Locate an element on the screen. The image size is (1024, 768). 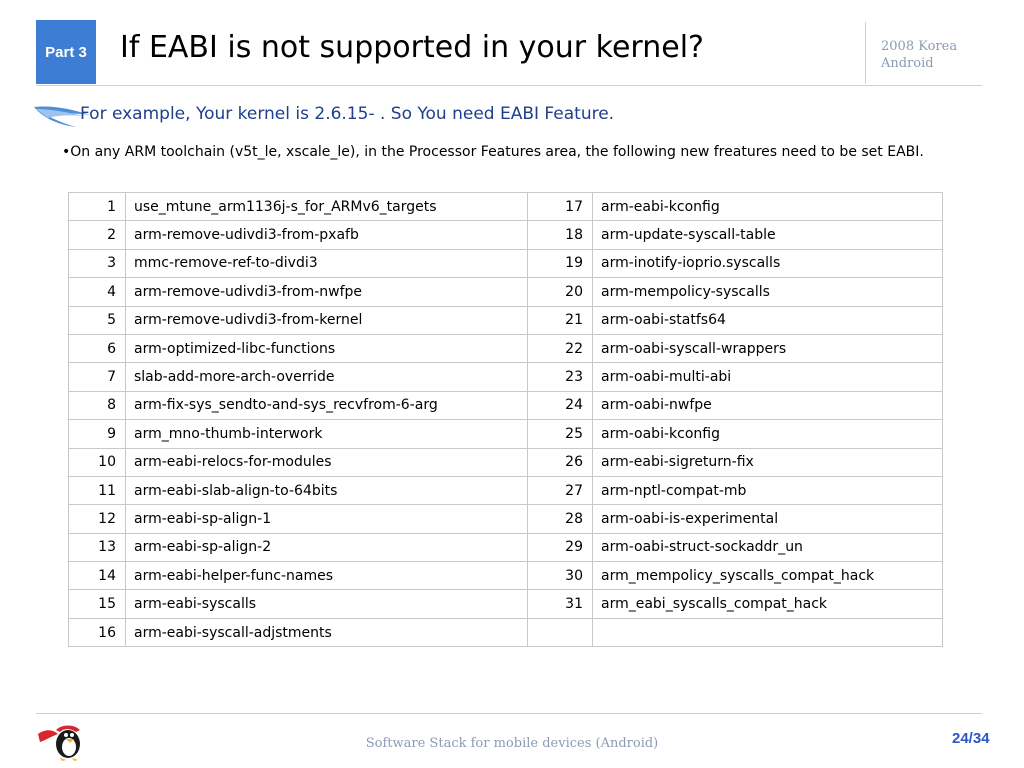
row-number-left: 7 is located at coordinates (97, 377).